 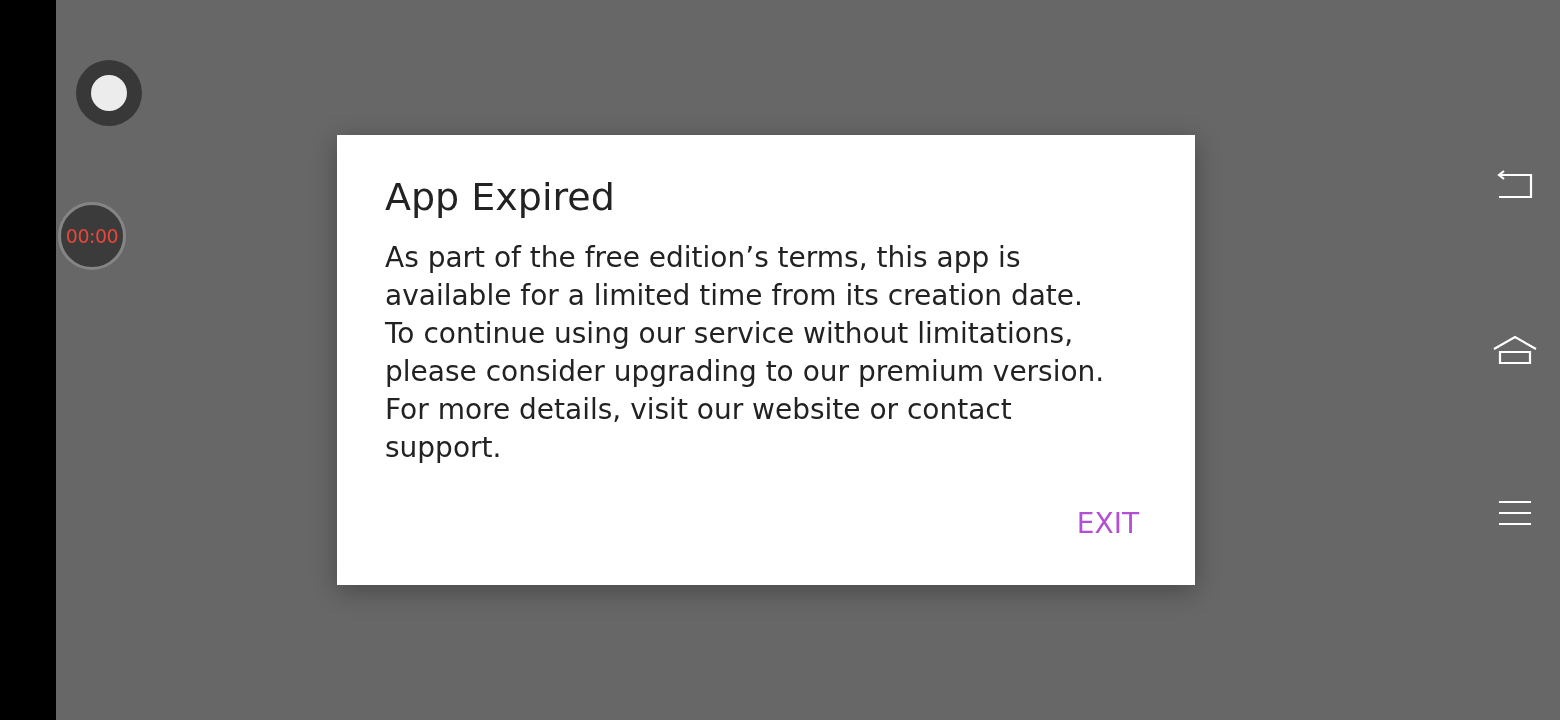 I want to click on back-button, so click(x=1515, y=185).